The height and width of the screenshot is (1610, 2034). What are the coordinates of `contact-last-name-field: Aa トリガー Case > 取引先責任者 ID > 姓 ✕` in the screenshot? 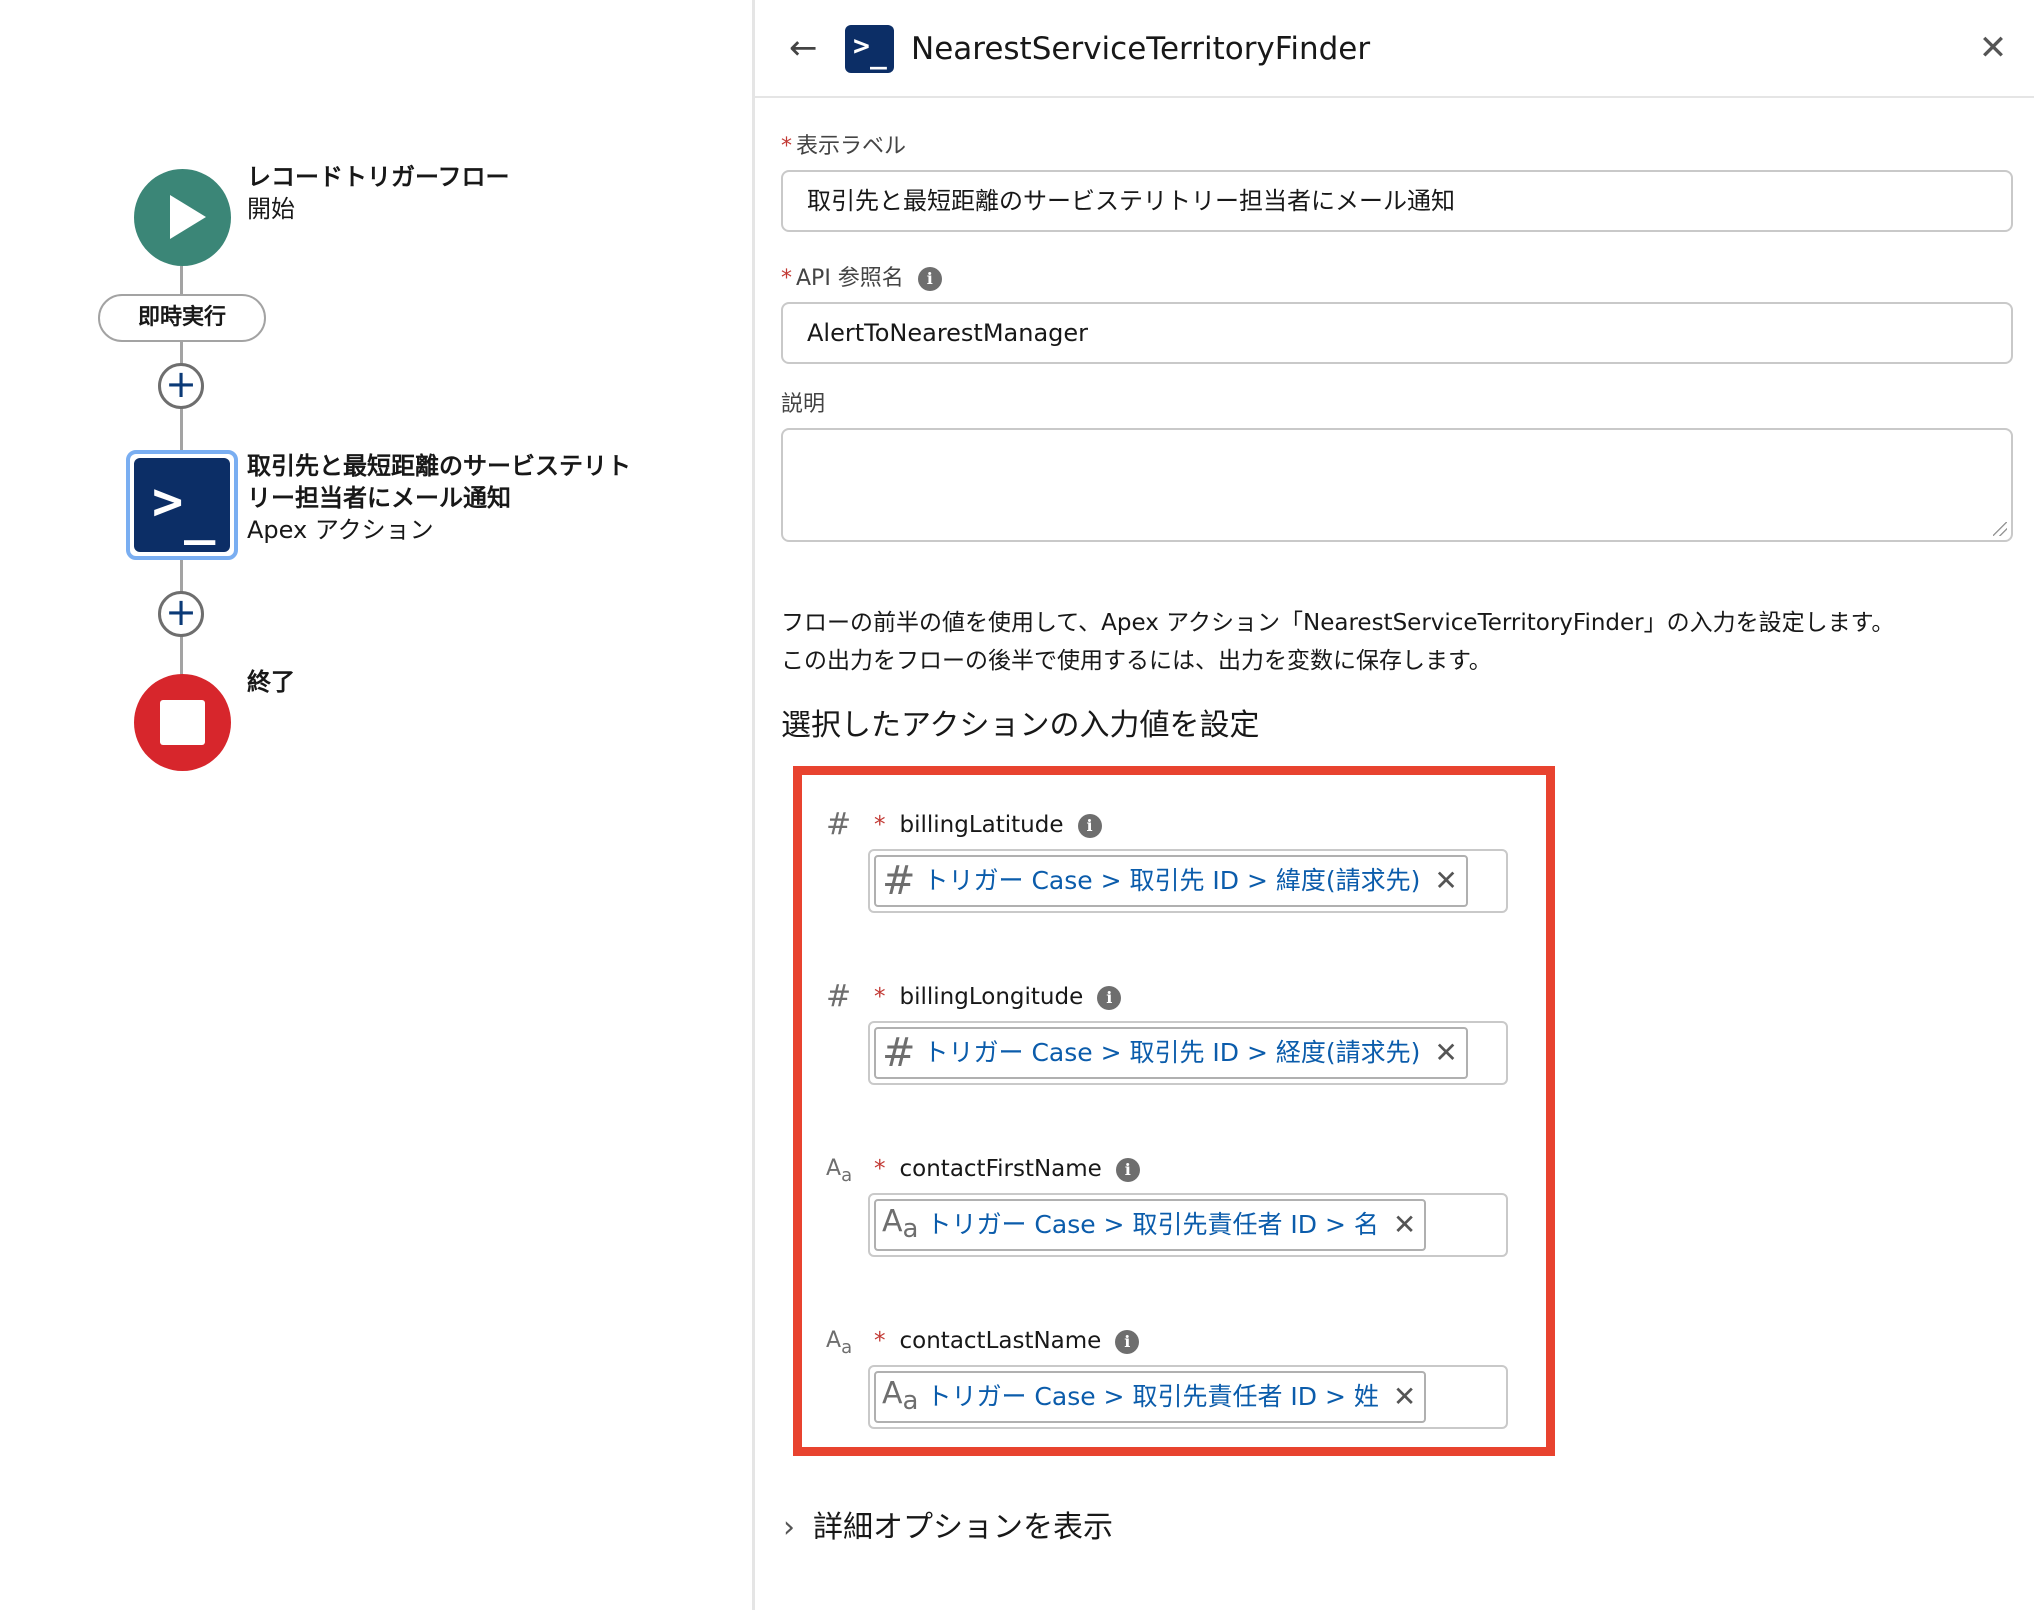 It's located at (1188, 1397).